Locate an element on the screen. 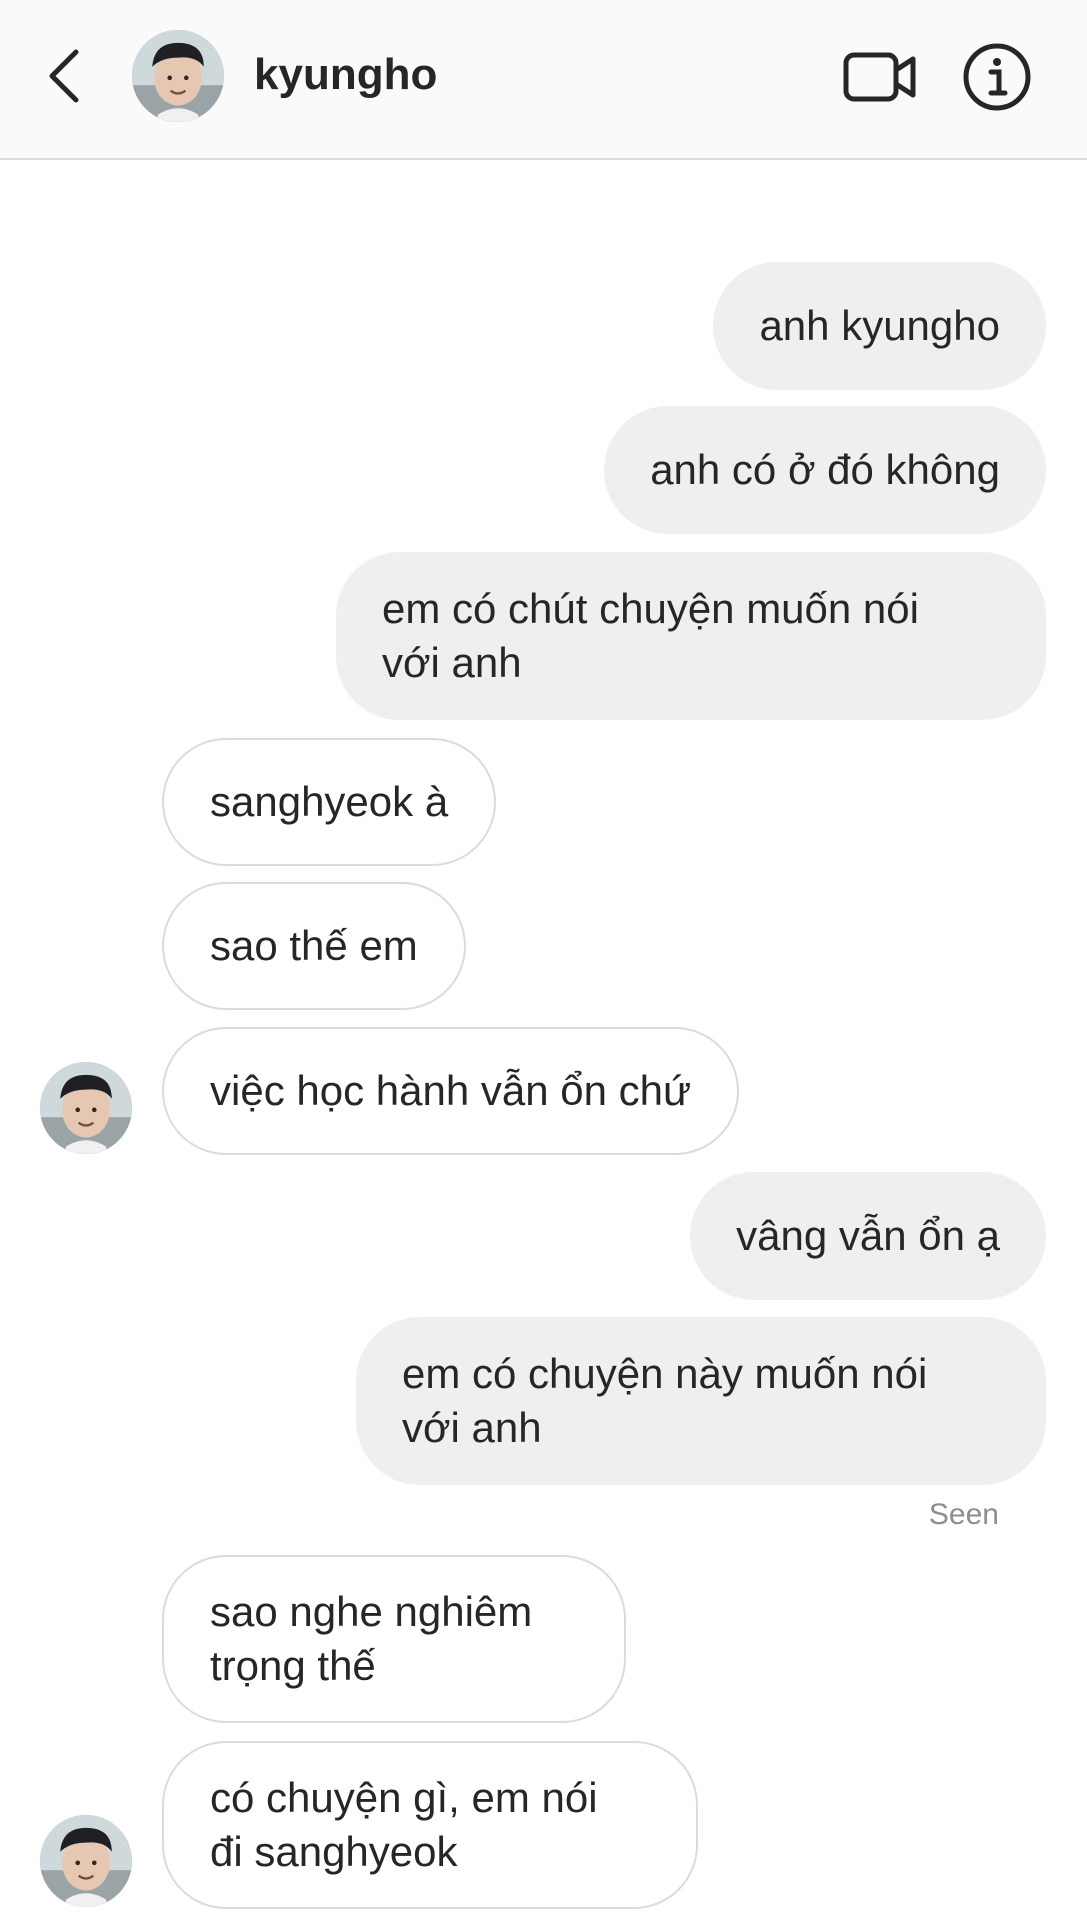 The image size is (1087, 1920). info-icon is located at coordinates (997, 77).